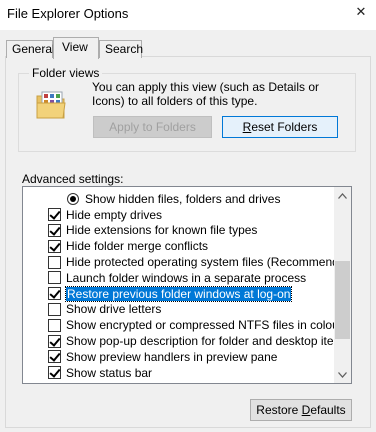 The image size is (376, 432). Describe the element at coordinates (179, 215) in the screenshot. I see `list-item: Hide empty drives` at that location.